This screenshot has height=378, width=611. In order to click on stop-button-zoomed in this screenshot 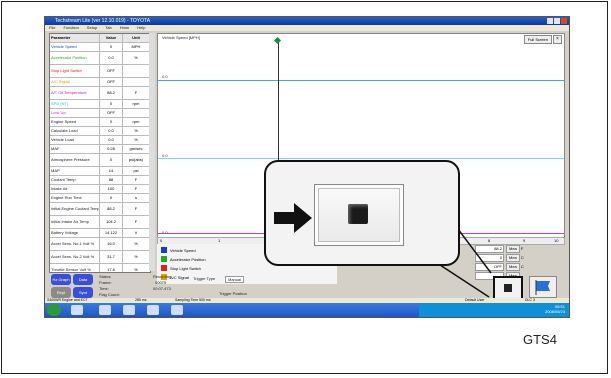, I will do `click(359, 215)`.